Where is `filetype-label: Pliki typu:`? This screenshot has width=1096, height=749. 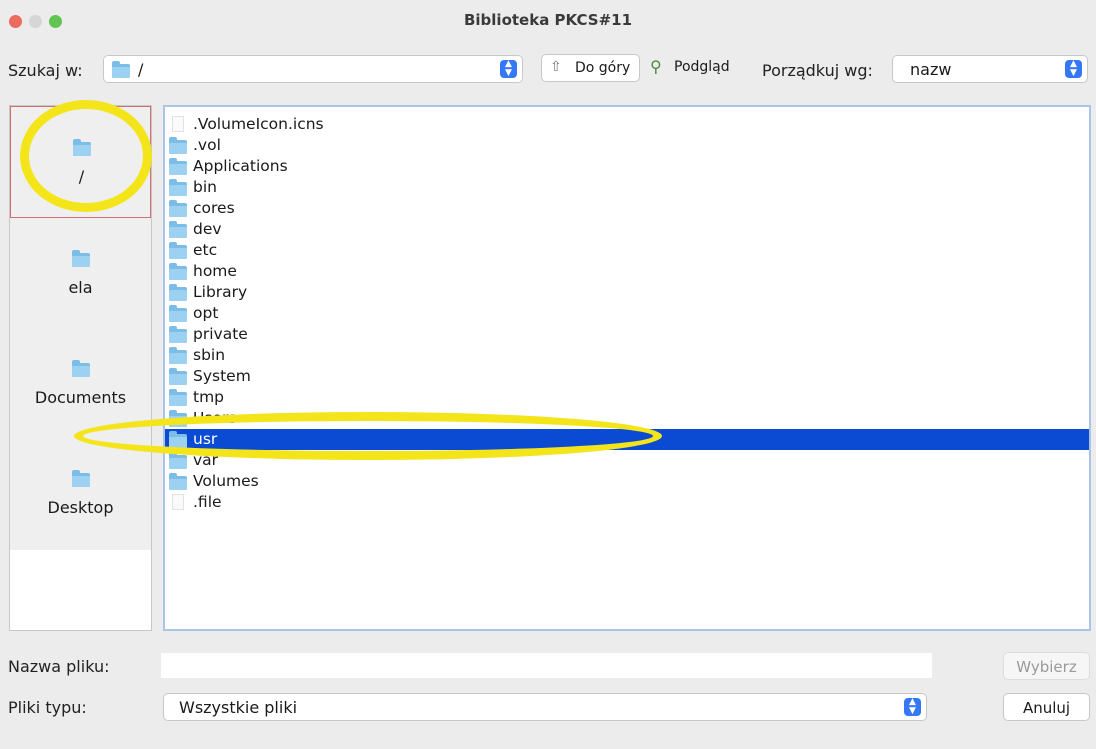 filetype-label: Pliki typu: is located at coordinates (47, 707).